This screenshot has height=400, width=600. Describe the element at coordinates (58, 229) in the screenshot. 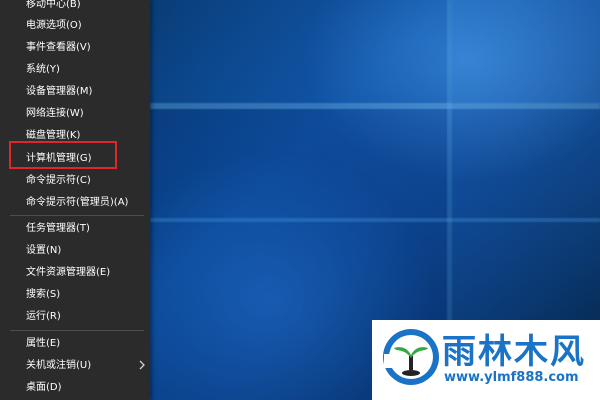

I see `menu-item-task-manager: 任务管理器(T)` at that location.